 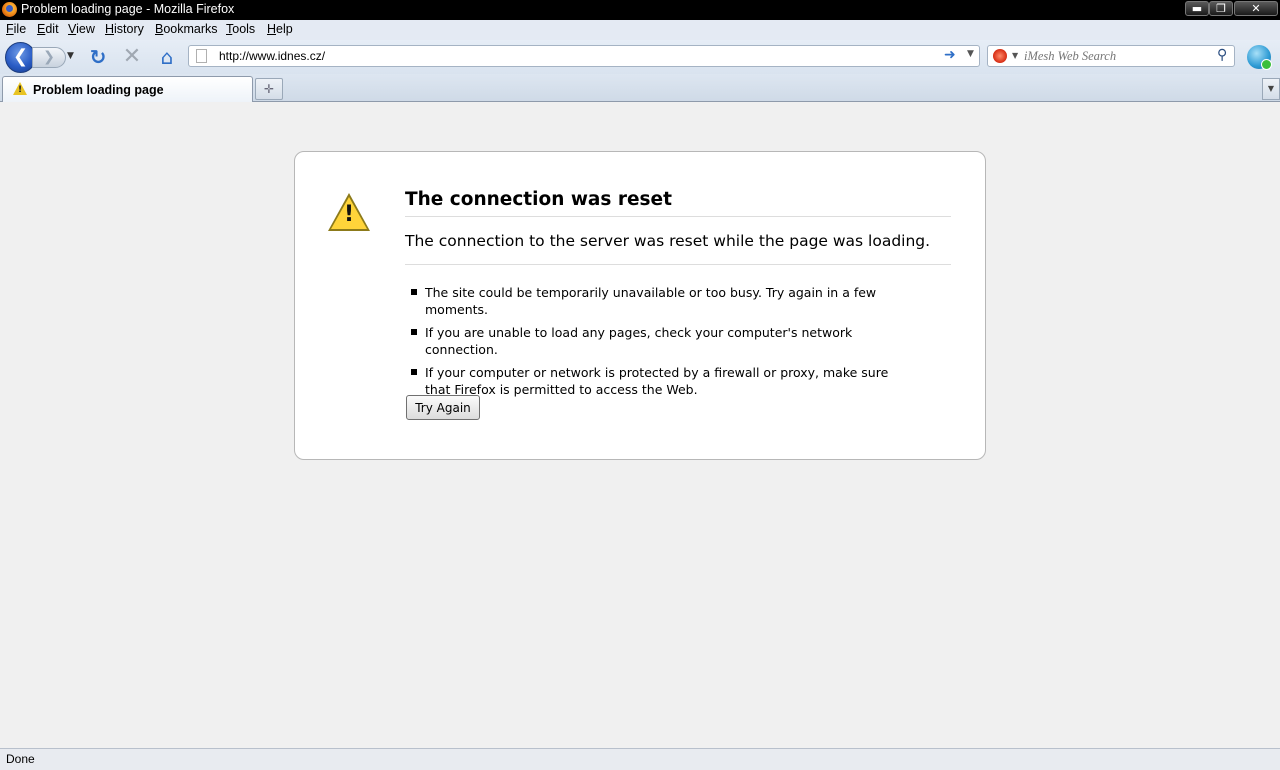 What do you see at coordinates (1000, 56) in the screenshot?
I see `search-engine-icon` at bounding box center [1000, 56].